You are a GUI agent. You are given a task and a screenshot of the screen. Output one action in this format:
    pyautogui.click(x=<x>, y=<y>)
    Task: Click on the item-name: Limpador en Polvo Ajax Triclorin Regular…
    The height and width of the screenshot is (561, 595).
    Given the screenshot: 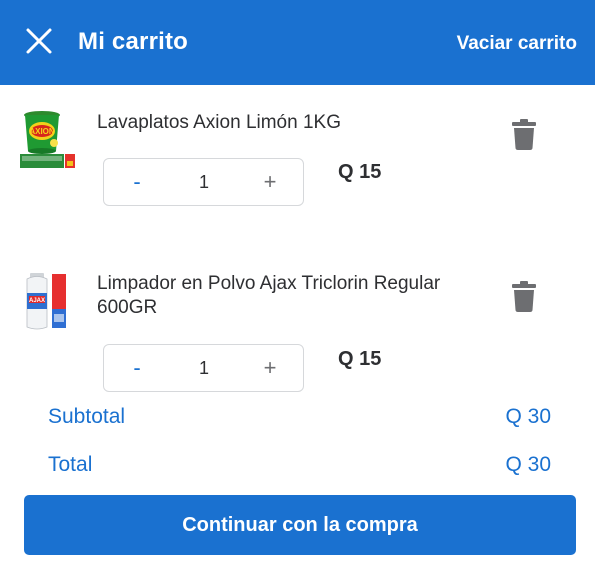 What is the action you would take?
    pyautogui.click(x=269, y=295)
    